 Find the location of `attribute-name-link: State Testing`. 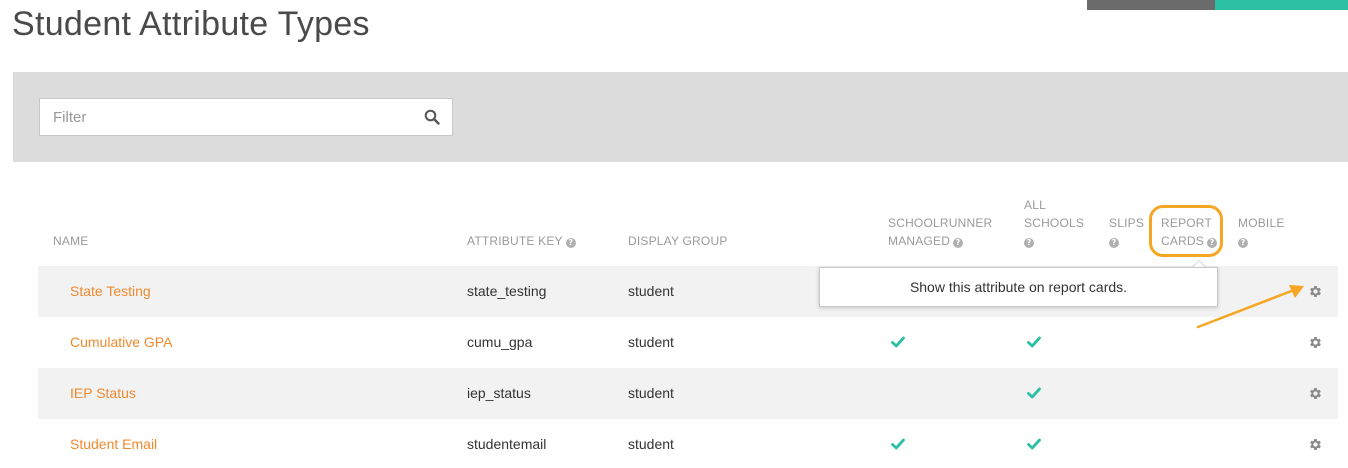

attribute-name-link: State Testing is located at coordinates (110, 291).